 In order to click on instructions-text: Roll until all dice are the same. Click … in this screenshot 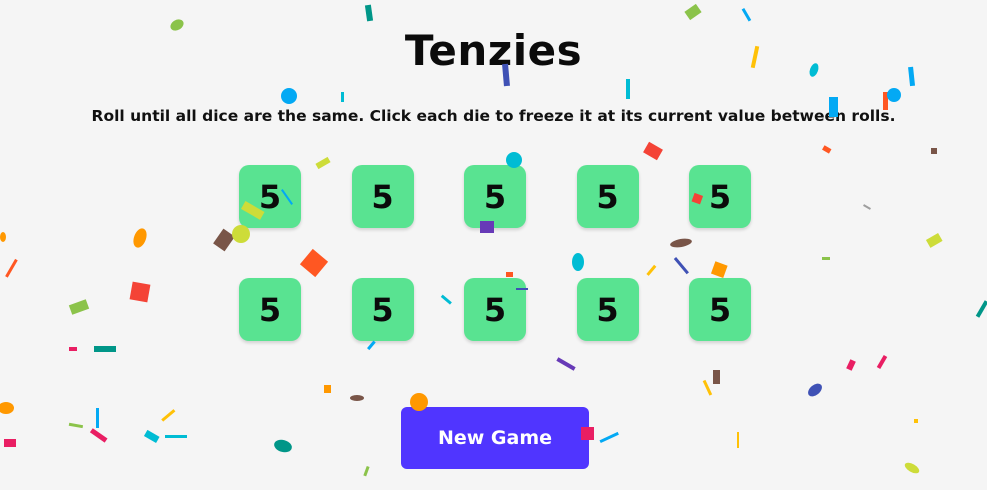, I will do `click(493, 116)`.